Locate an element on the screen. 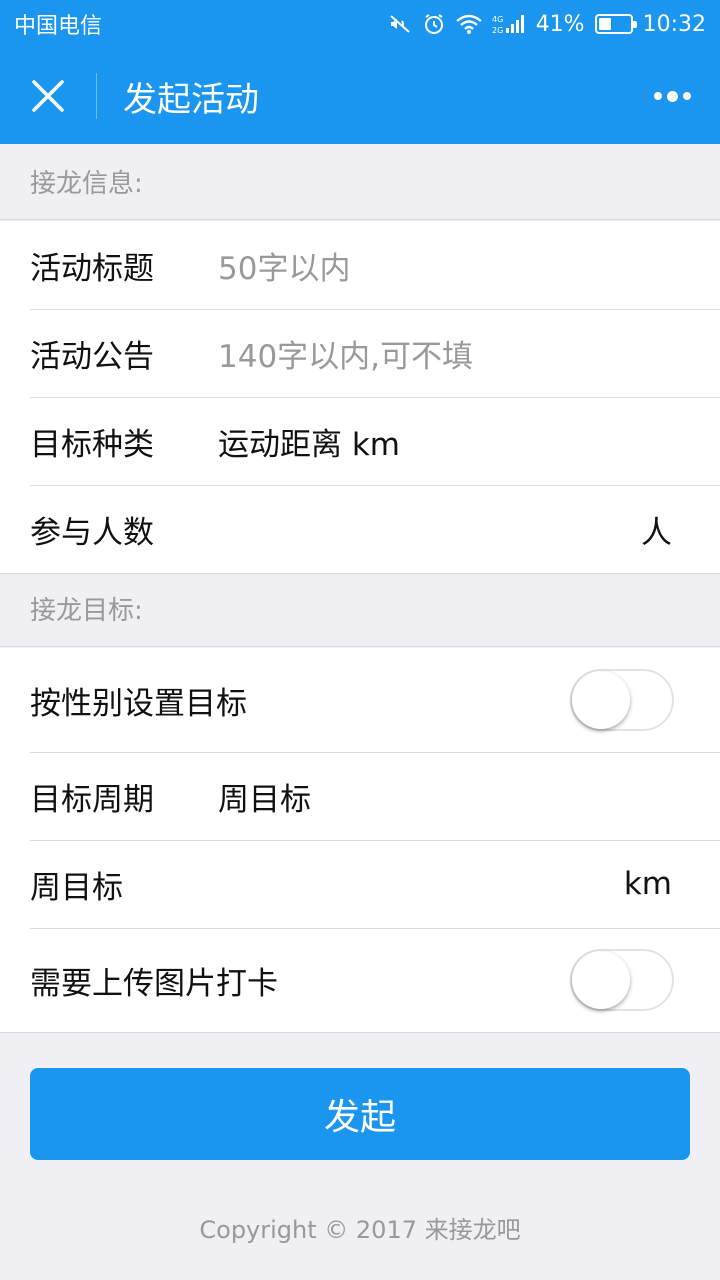  battery-icon is located at coordinates (615, 24).